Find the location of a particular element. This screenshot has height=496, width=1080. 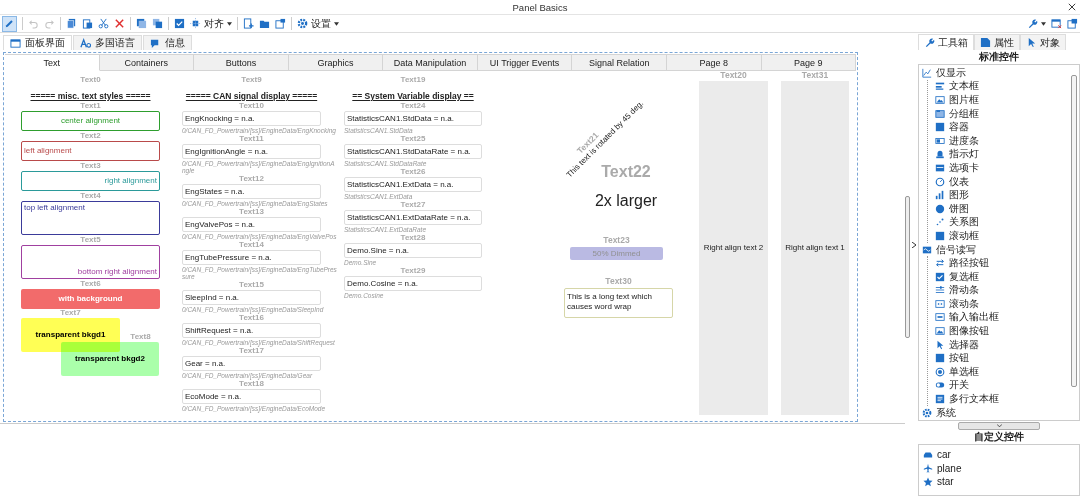

export-icon is located at coordinates (280, 23).